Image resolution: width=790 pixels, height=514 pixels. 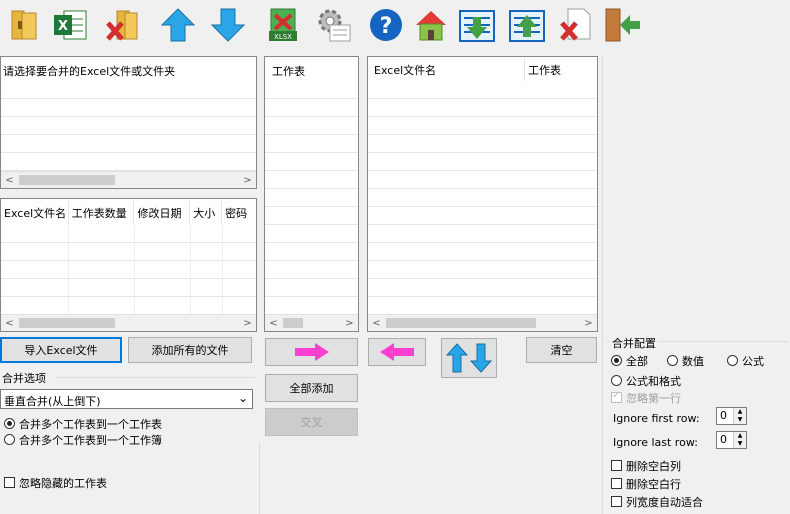 I want to click on ignore-first-row-label: 忽略第一行, so click(x=653, y=398).